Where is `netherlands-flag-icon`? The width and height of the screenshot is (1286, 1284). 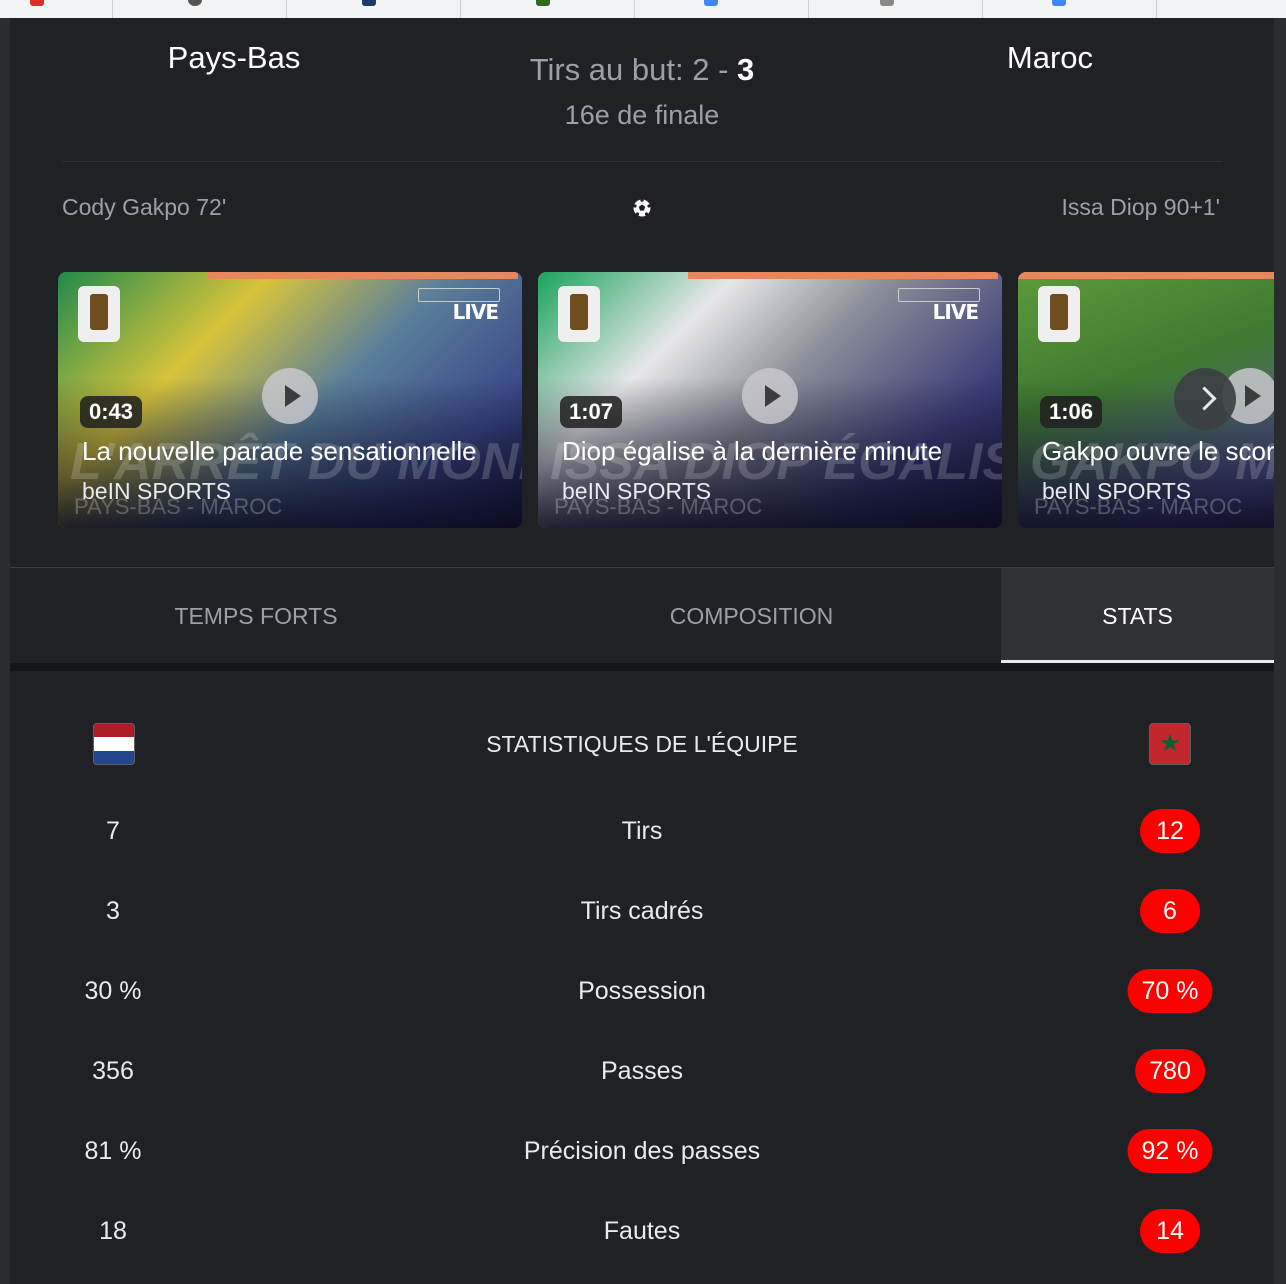
netherlands-flag-icon is located at coordinates (114, 744).